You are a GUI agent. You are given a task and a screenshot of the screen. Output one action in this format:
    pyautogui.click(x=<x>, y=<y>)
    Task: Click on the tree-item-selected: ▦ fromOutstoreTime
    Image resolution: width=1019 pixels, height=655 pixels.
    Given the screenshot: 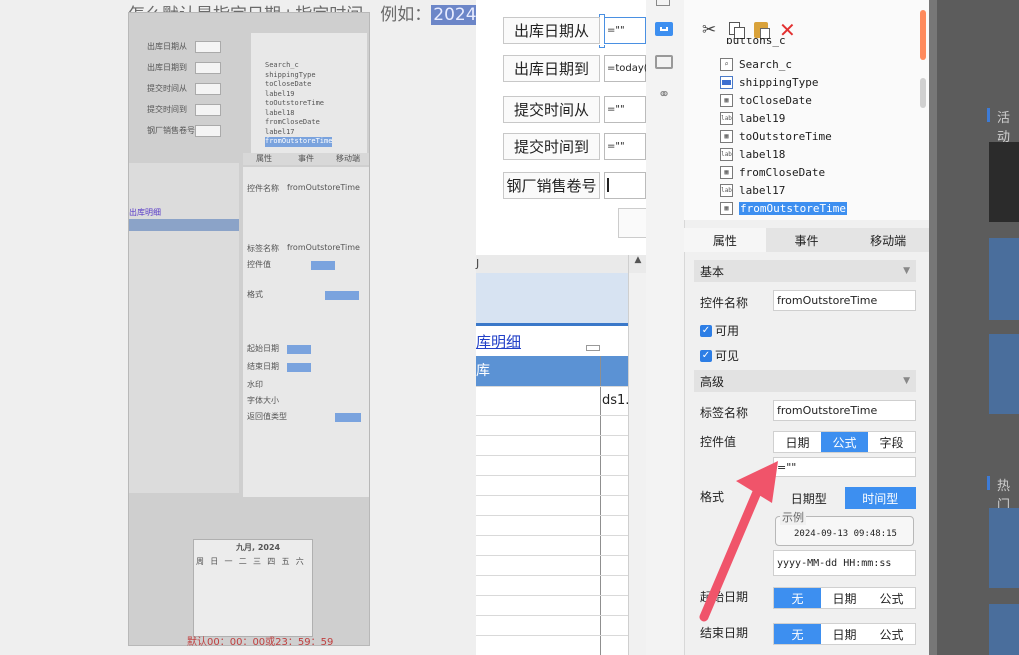 What is the action you would take?
    pyautogui.click(x=783, y=208)
    